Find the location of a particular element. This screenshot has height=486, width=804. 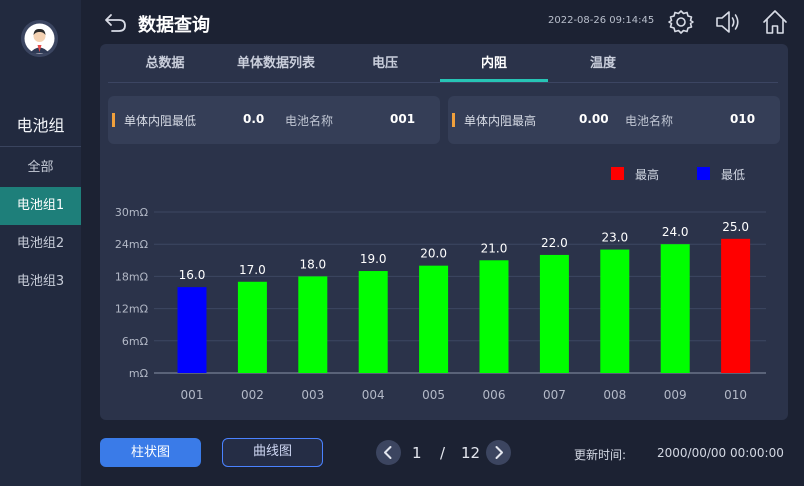

min-cell-name-value: 001 is located at coordinates (403, 119).